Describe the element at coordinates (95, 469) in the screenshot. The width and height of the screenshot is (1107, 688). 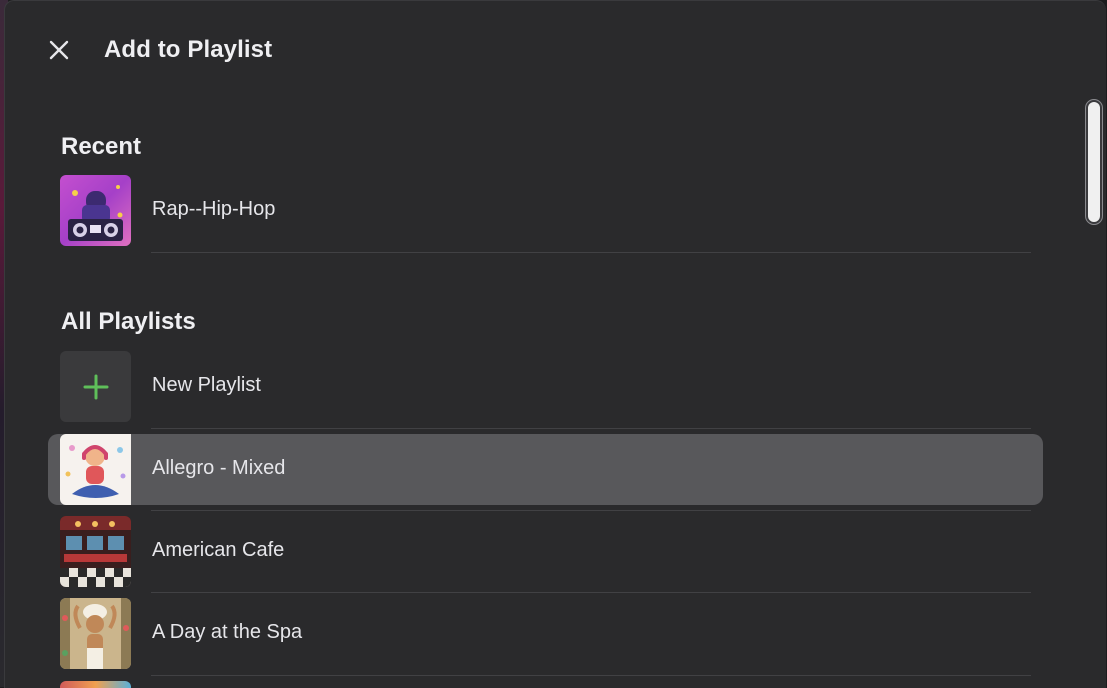
I see `meditation-artwork` at that location.